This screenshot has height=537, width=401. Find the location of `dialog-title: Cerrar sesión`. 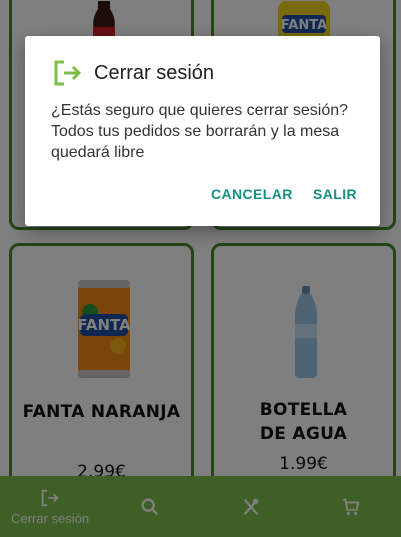

dialog-title: Cerrar sesión is located at coordinates (154, 73).